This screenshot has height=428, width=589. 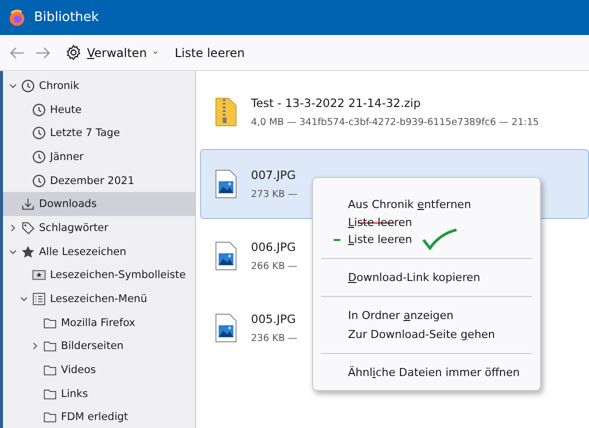 What do you see at coordinates (66, 17) in the screenshot?
I see `window-title: Bibliothek` at bounding box center [66, 17].